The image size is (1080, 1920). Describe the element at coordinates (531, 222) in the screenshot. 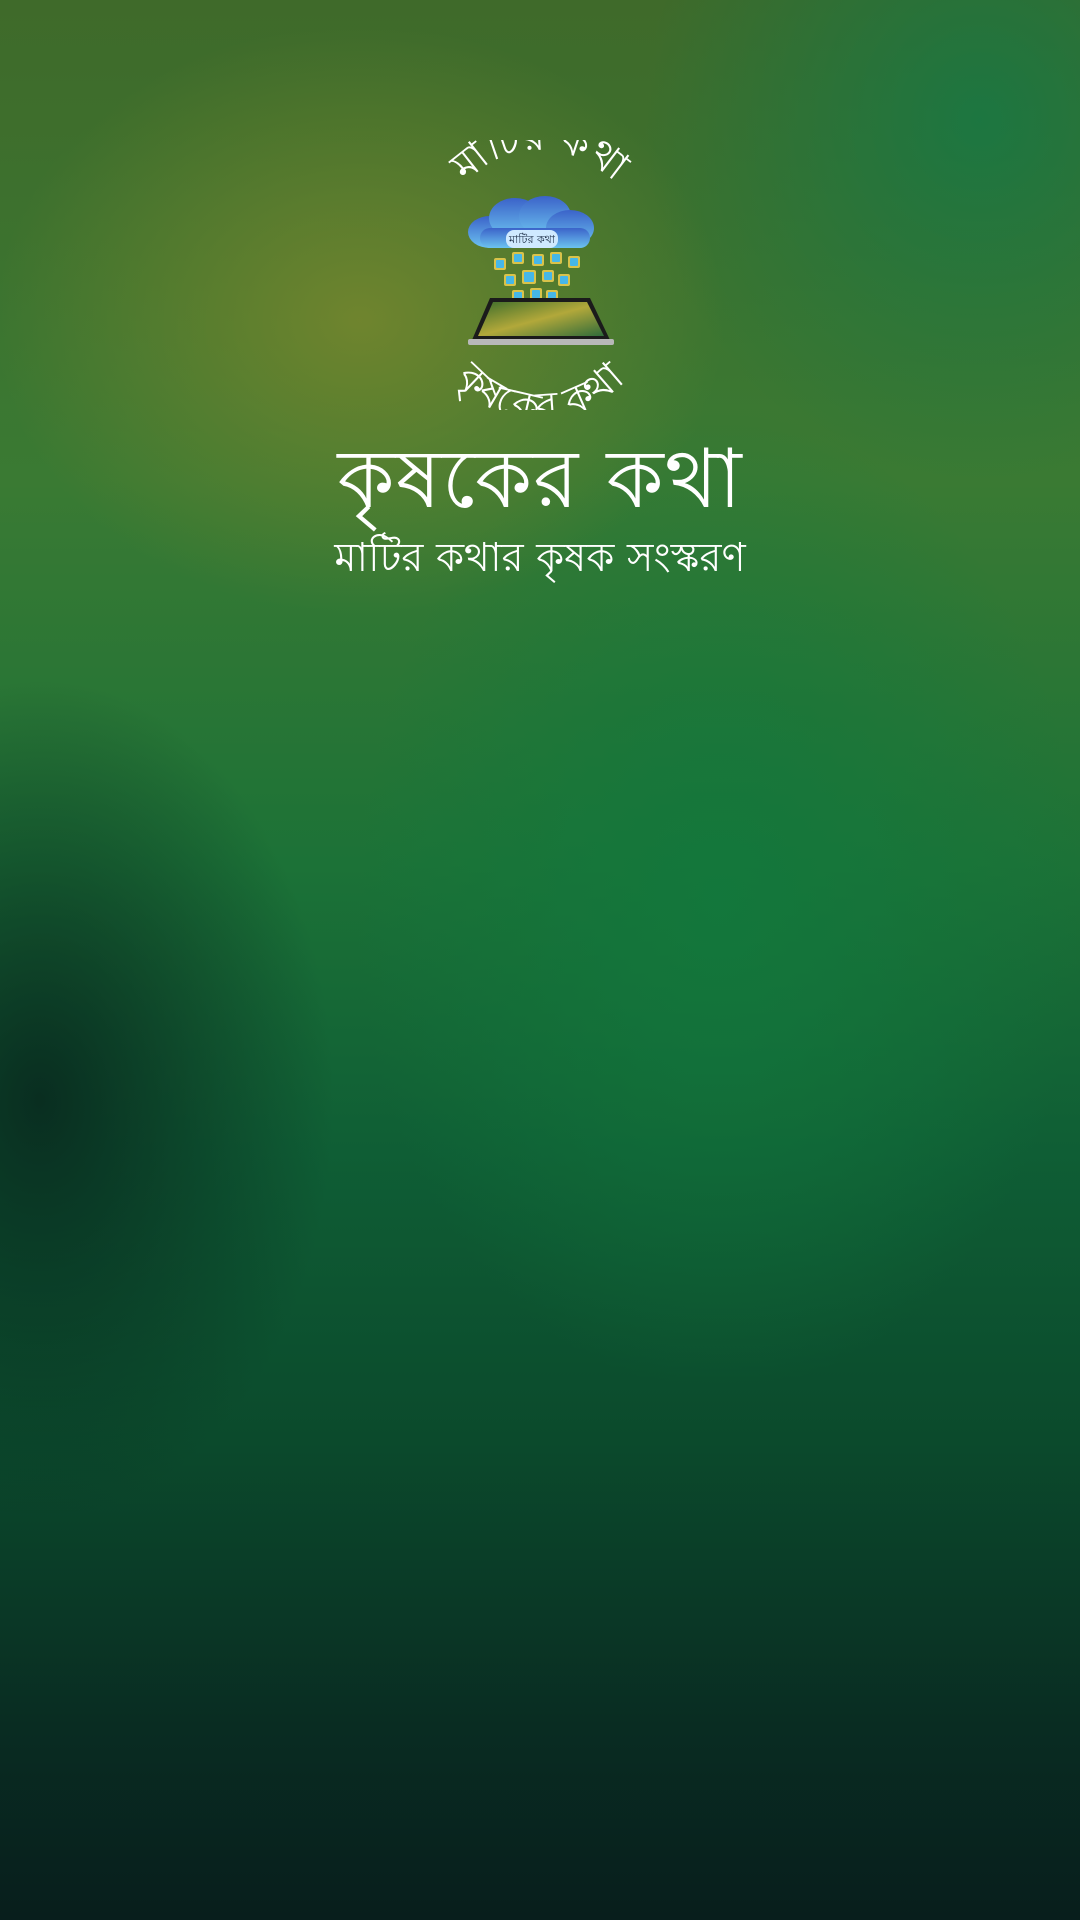

I see `cloud-icon: মাটির কথা` at that location.